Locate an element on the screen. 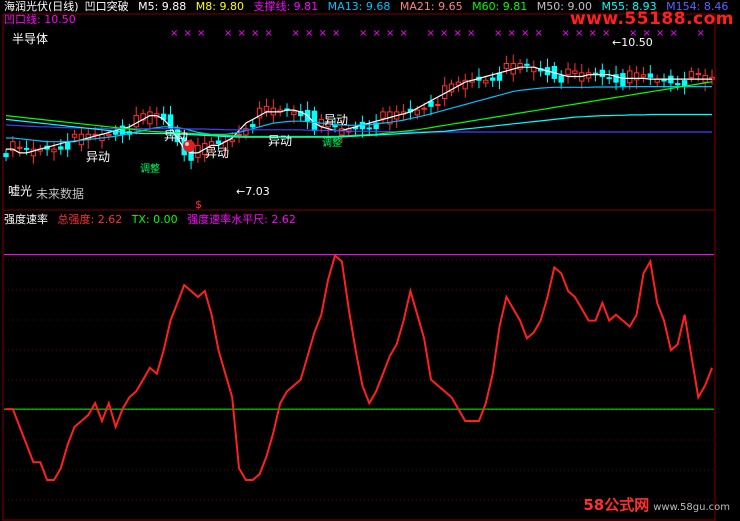  annotation-no-data: 未来数据 is located at coordinates (60, 193).